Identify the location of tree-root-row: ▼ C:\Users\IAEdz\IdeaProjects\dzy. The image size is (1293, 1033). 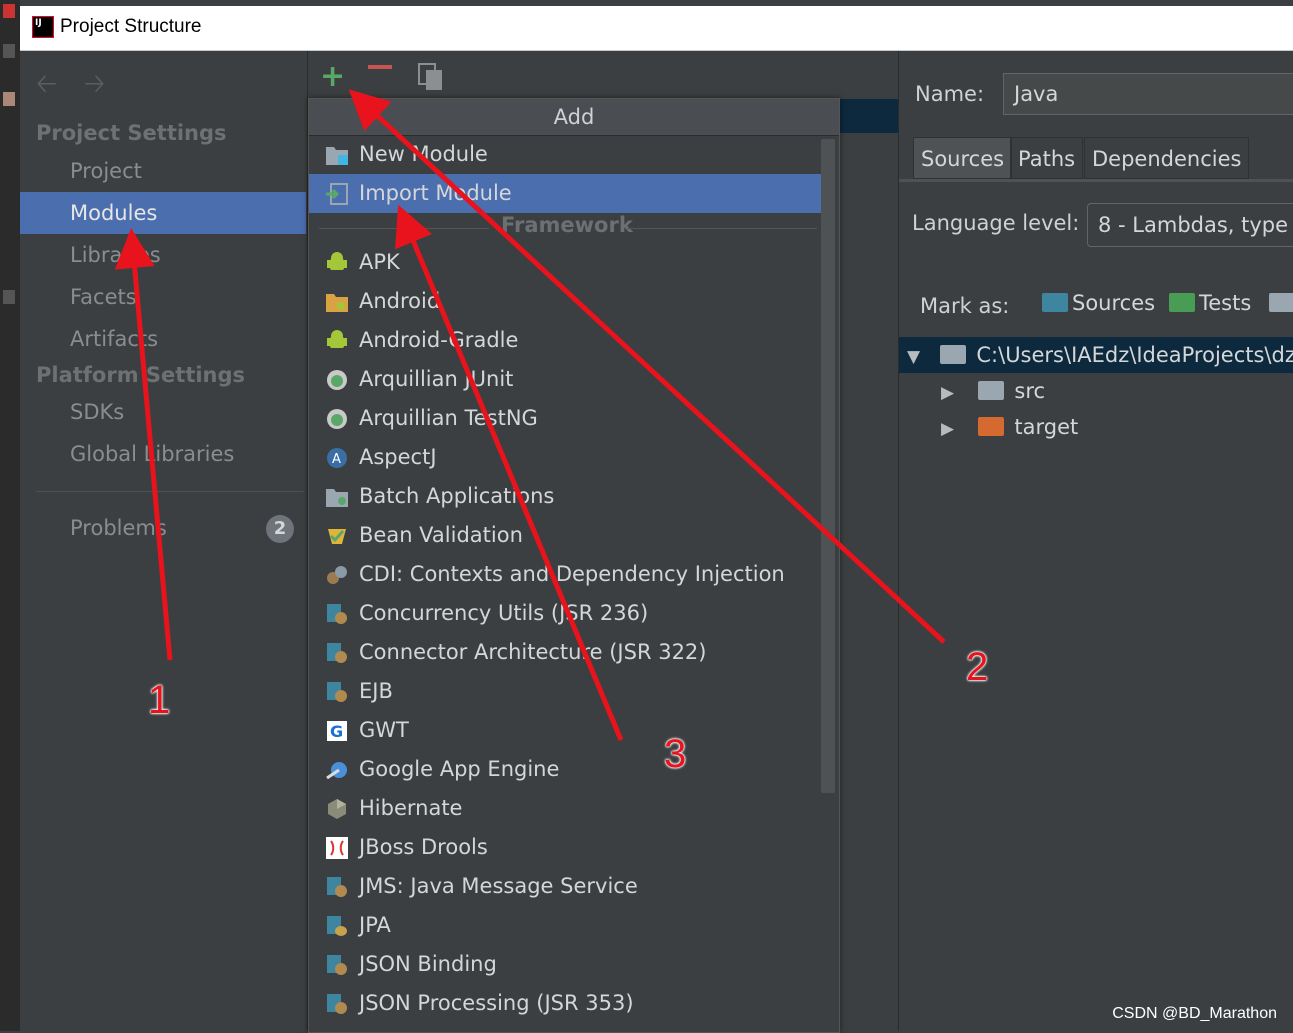
(1096, 355).